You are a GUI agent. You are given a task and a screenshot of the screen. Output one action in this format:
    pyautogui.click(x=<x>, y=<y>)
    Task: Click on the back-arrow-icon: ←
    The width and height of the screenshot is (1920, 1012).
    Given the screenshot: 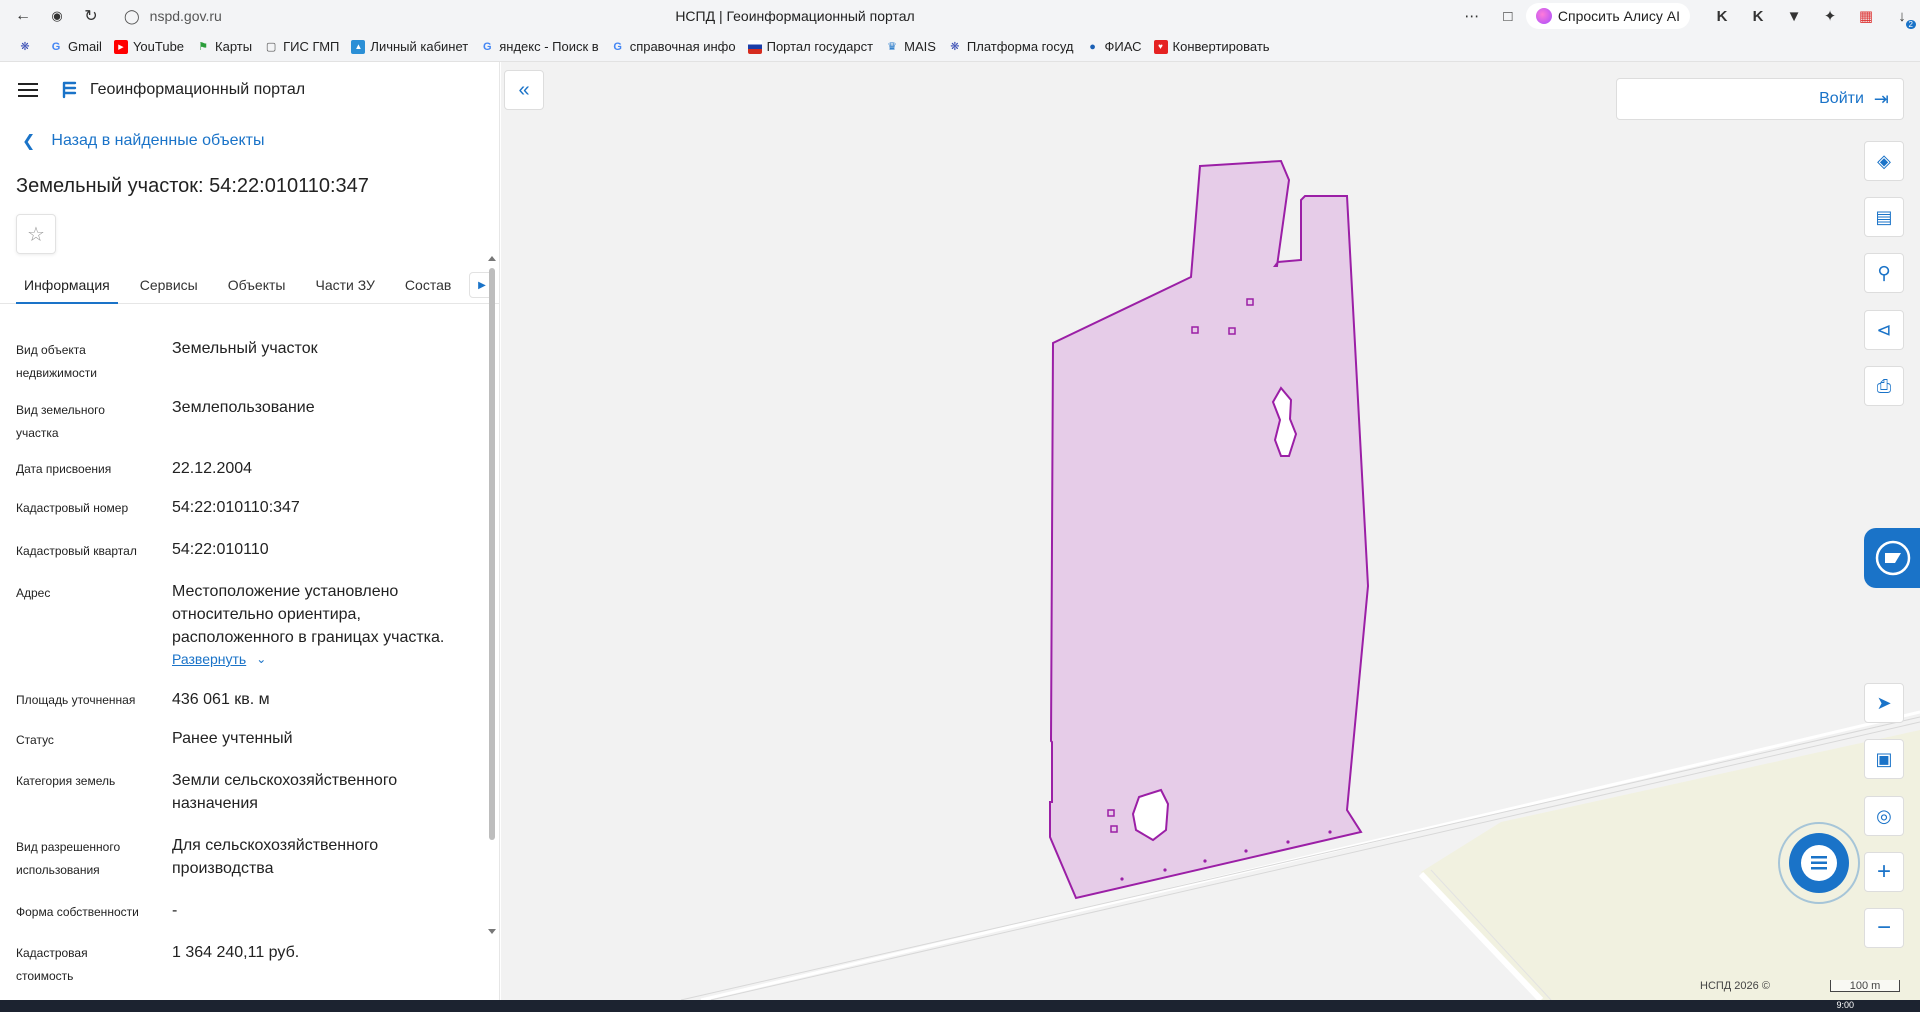 What is the action you would take?
    pyautogui.click(x=23, y=16)
    